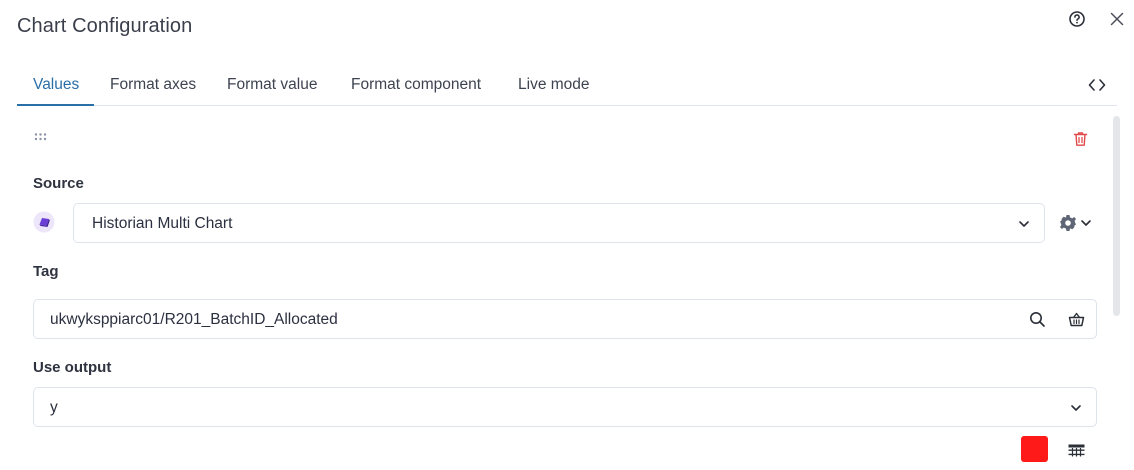 This screenshot has height=470, width=1134. What do you see at coordinates (1077, 19) in the screenshot?
I see `help-icon` at bounding box center [1077, 19].